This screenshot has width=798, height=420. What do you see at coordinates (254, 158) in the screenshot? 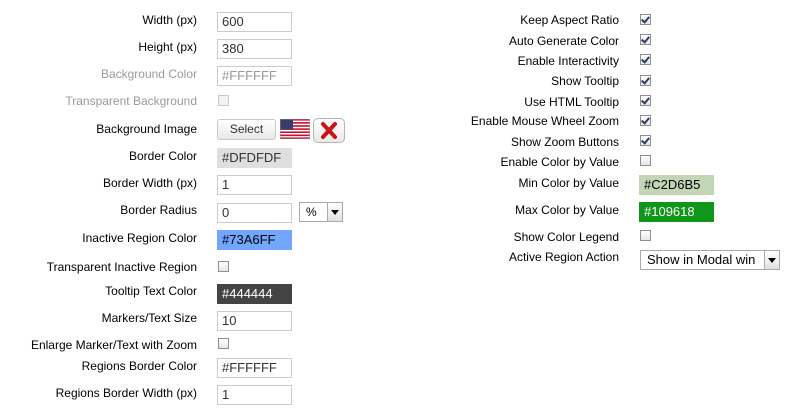
I see `border-color-input: #DFDFDF` at bounding box center [254, 158].